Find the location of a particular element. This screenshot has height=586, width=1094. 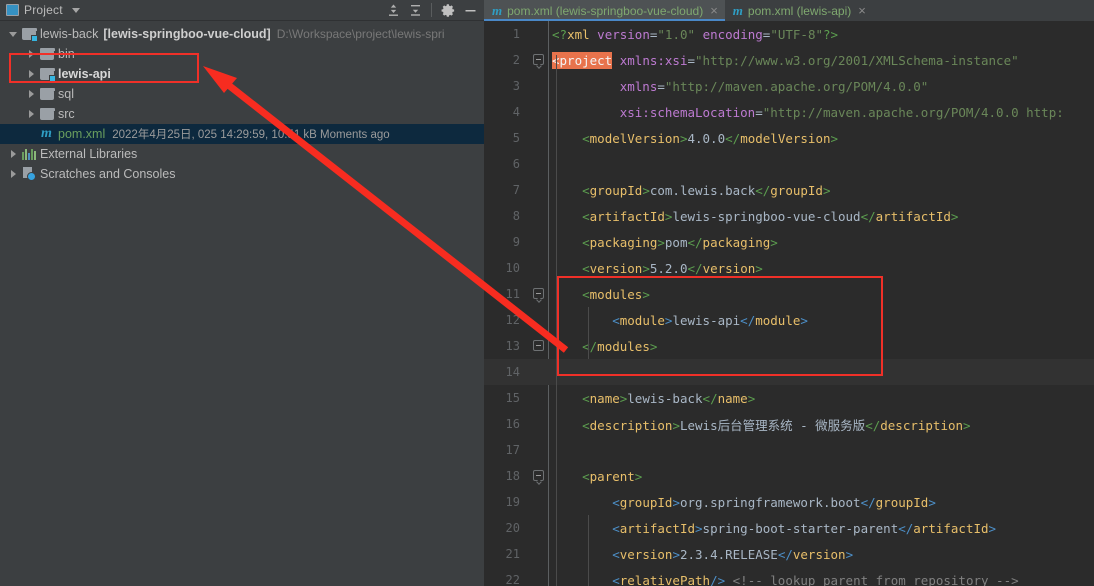

lewis-api-highlight-box is located at coordinates (104, 68).